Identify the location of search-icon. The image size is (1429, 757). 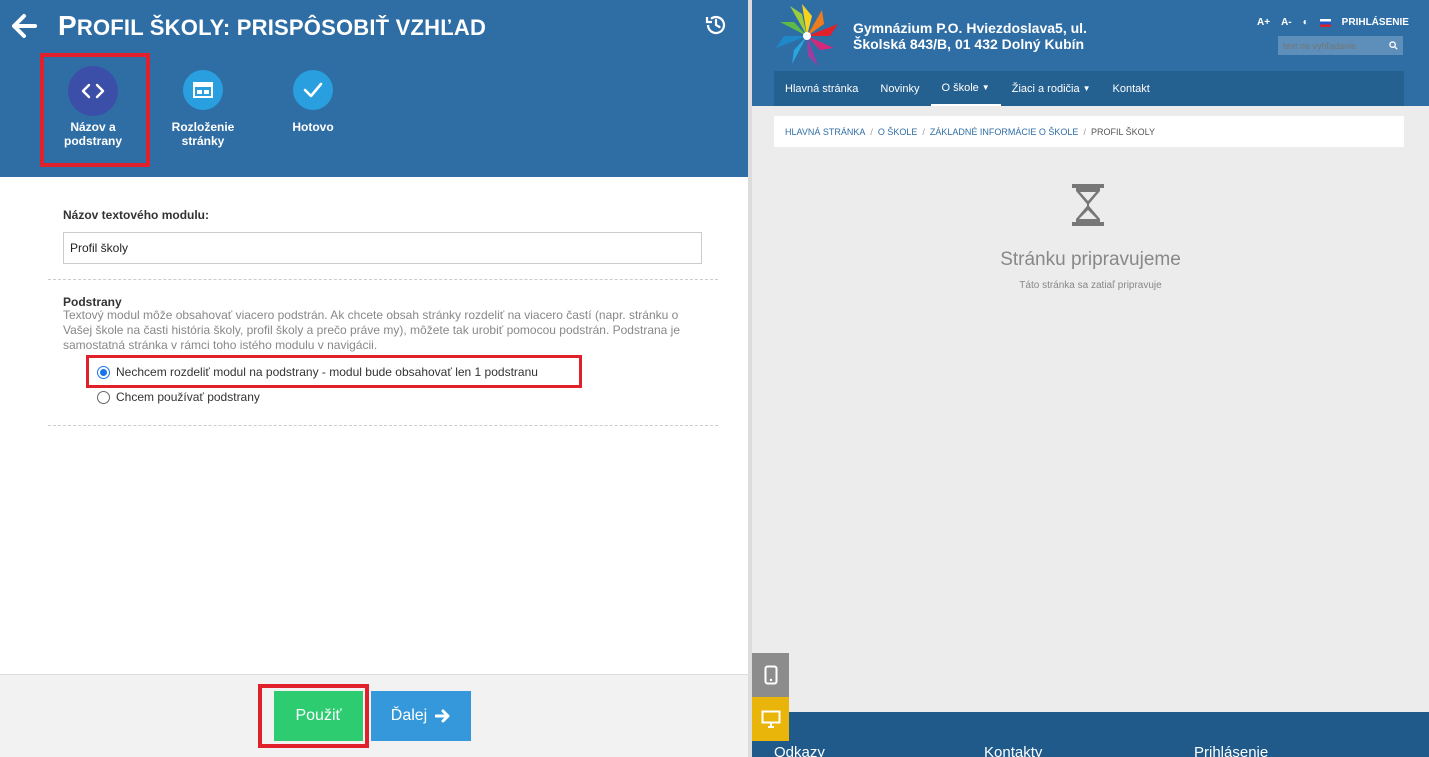
(1393, 45).